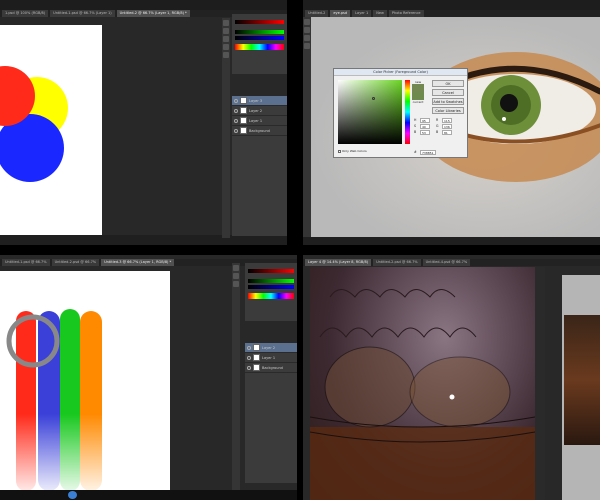 This screenshot has width=600, height=500. I want to click on document-tab: Untitled-4.psd @ 66.7%, so click(446, 262).